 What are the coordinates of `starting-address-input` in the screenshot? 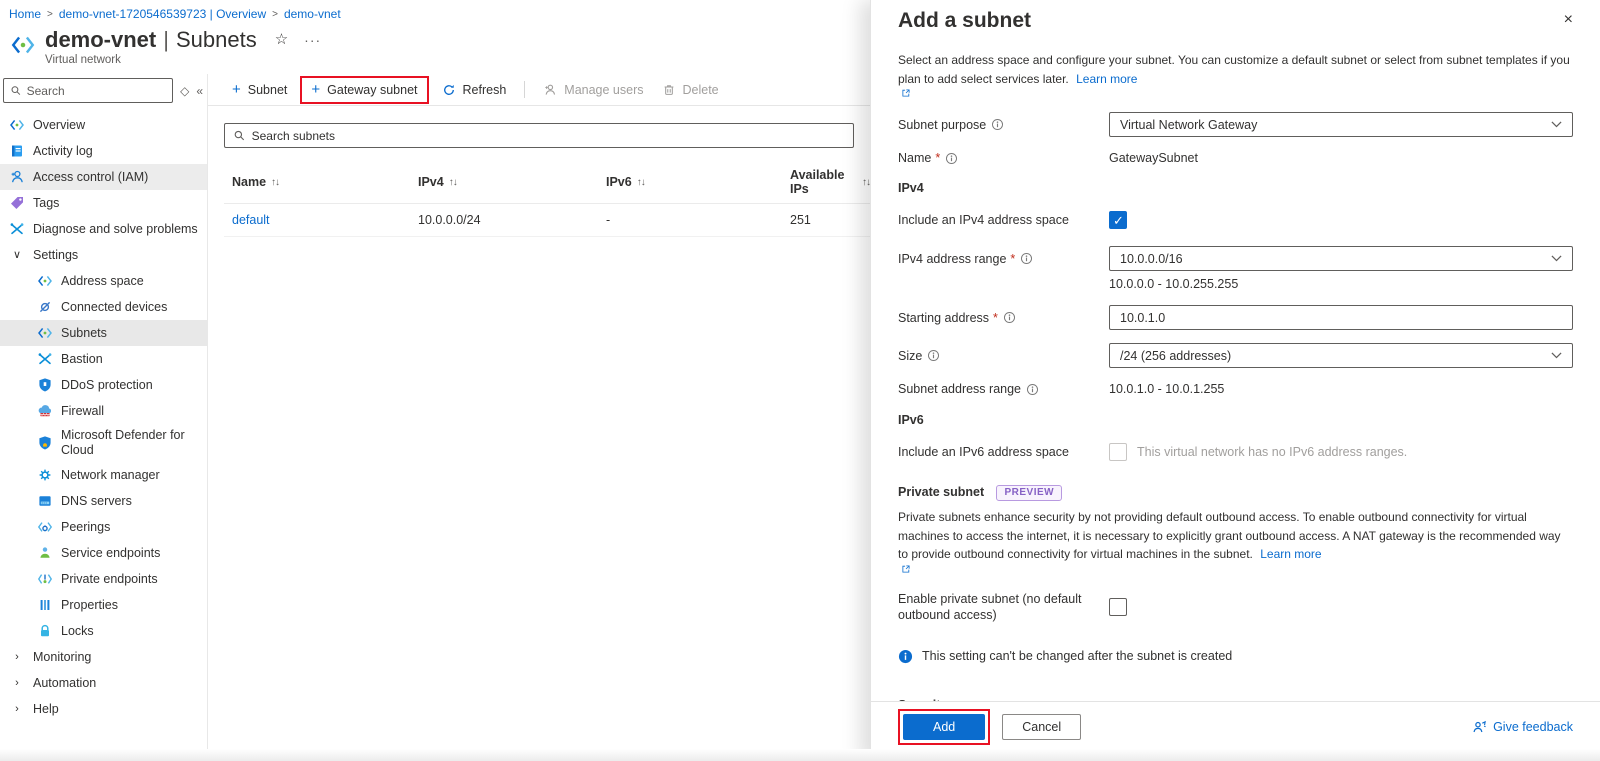 It's located at (1341, 317).